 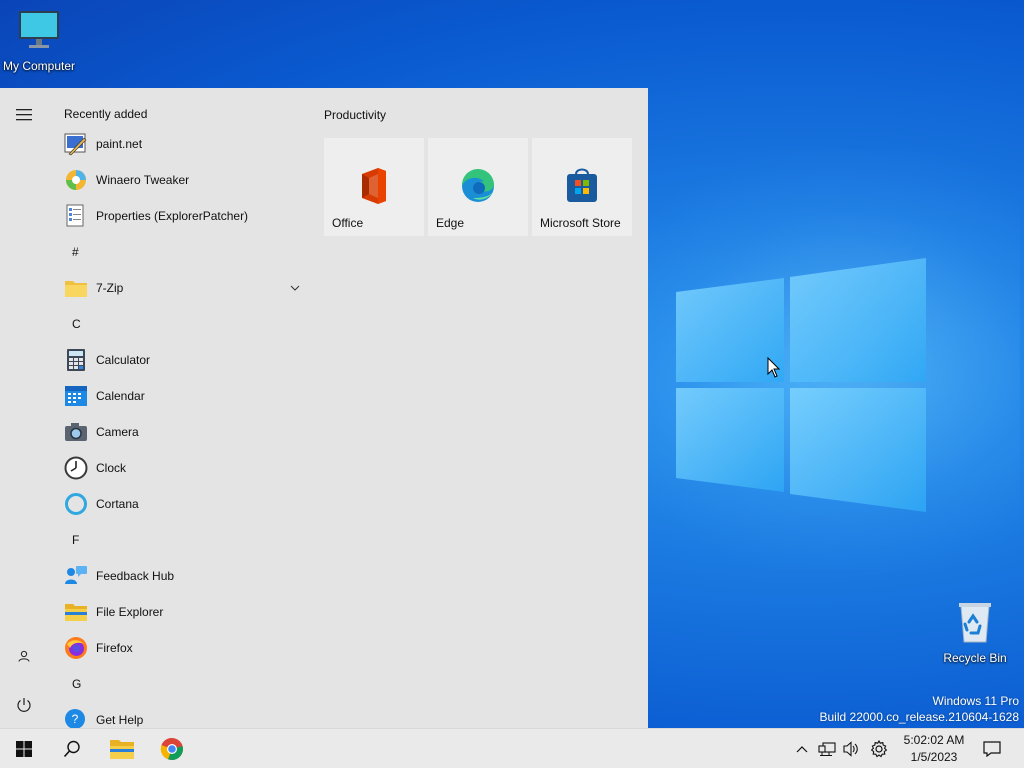 I want to click on app-label: Camera, so click(x=117, y=432).